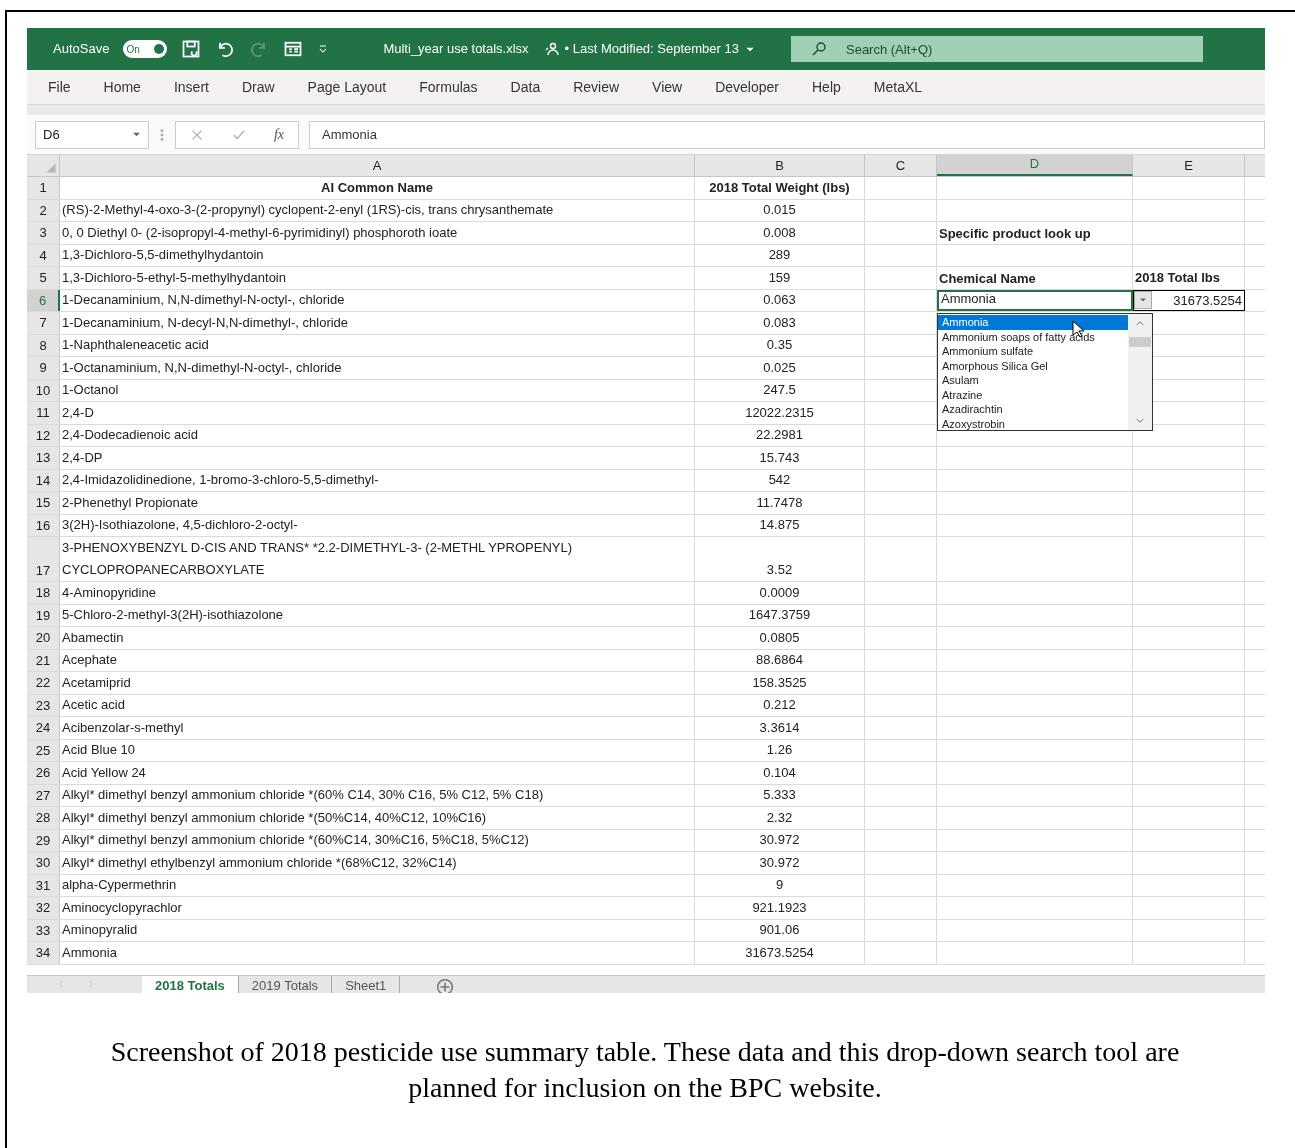  What do you see at coordinates (43, 593) in the screenshot?
I see `row-header: 18` at bounding box center [43, 593].